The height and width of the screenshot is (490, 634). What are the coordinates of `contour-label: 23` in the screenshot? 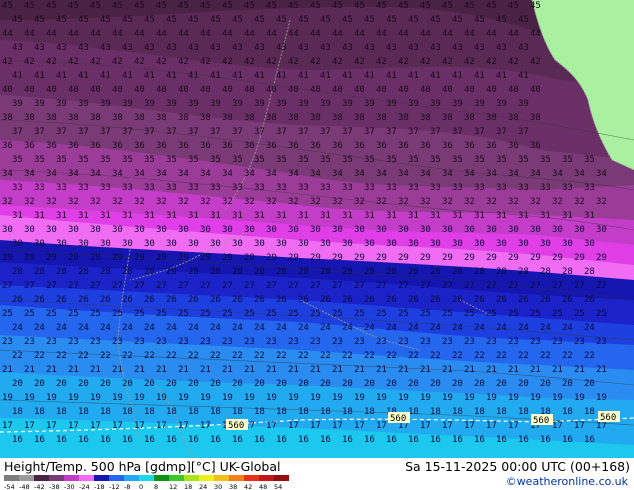 It's located at (227, 342).